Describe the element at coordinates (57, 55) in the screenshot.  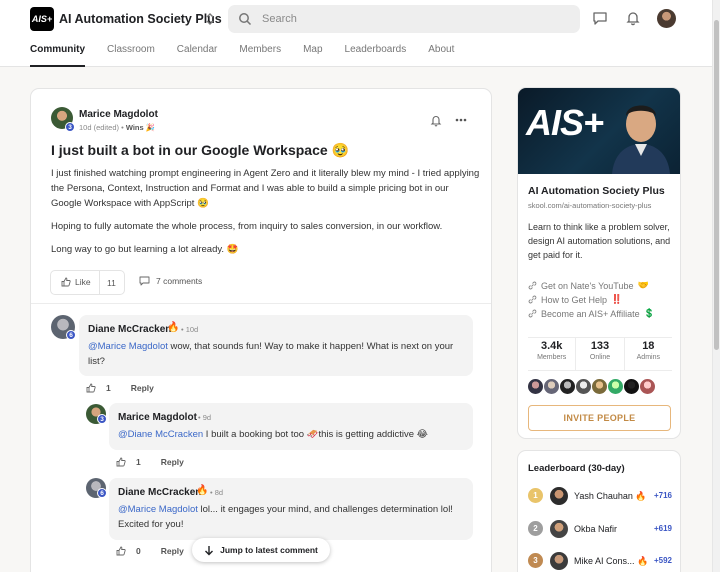
I see `tab-community: Community` at that location.